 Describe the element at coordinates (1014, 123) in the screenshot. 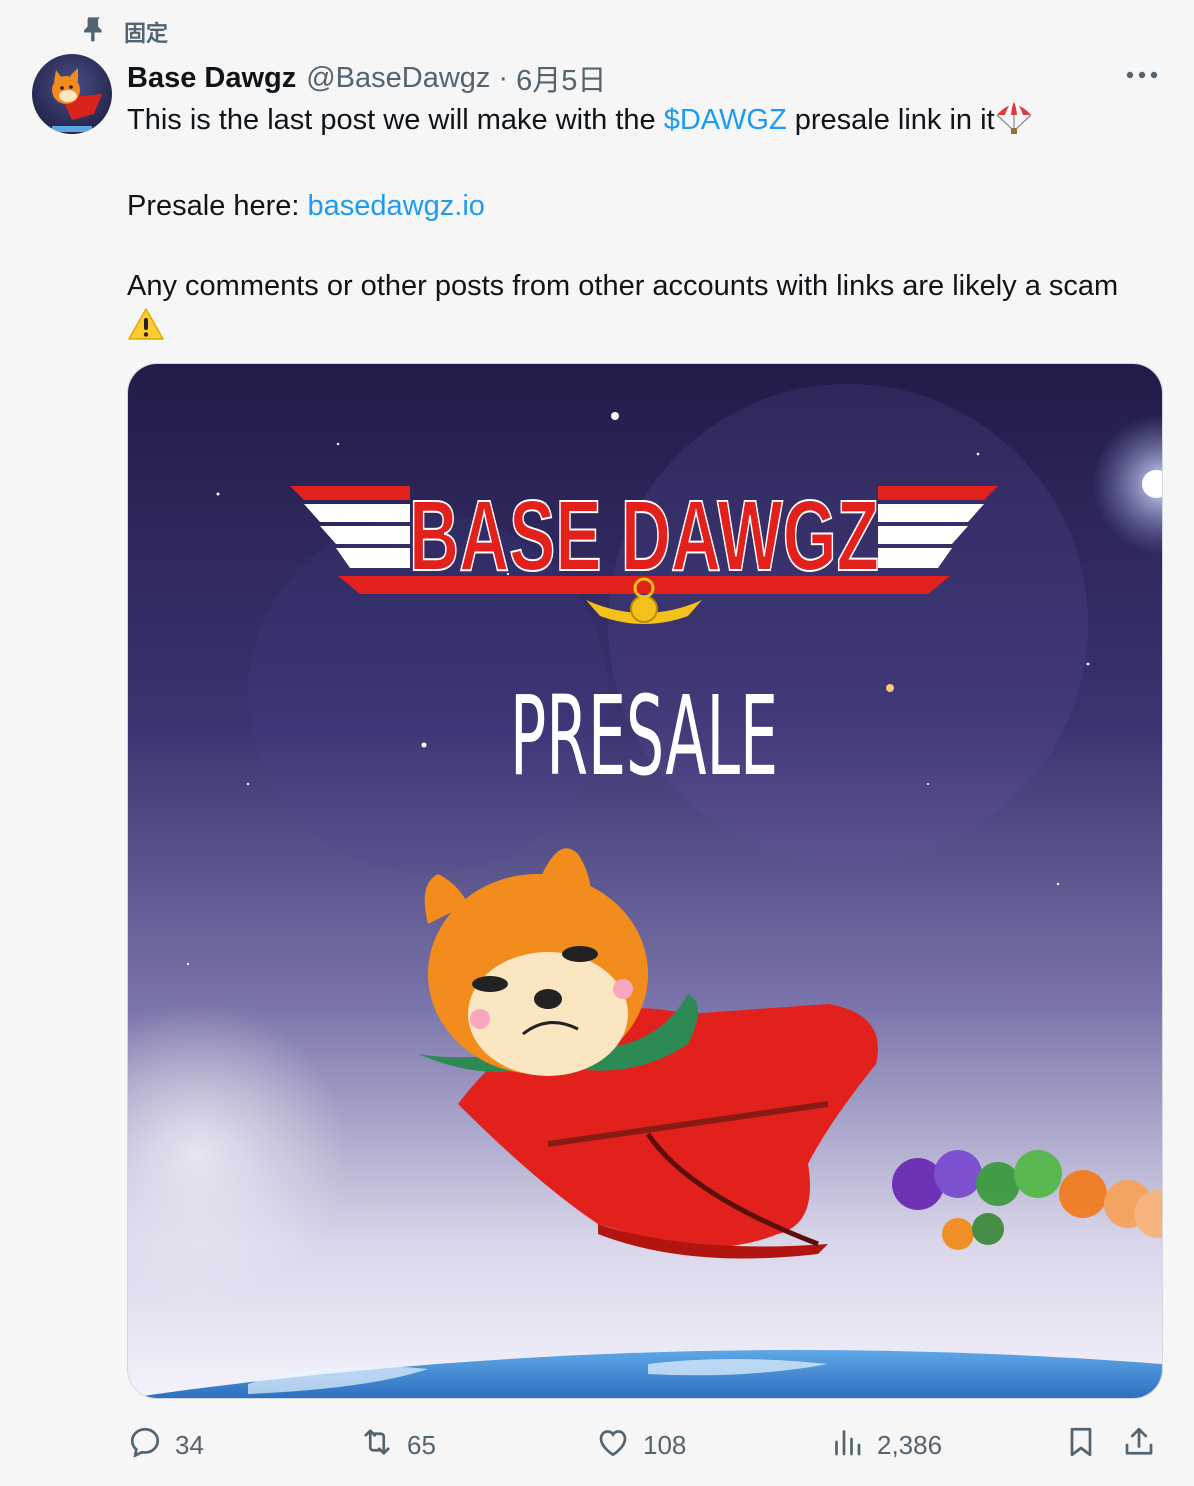

I see `parachute-emoji` at that location.